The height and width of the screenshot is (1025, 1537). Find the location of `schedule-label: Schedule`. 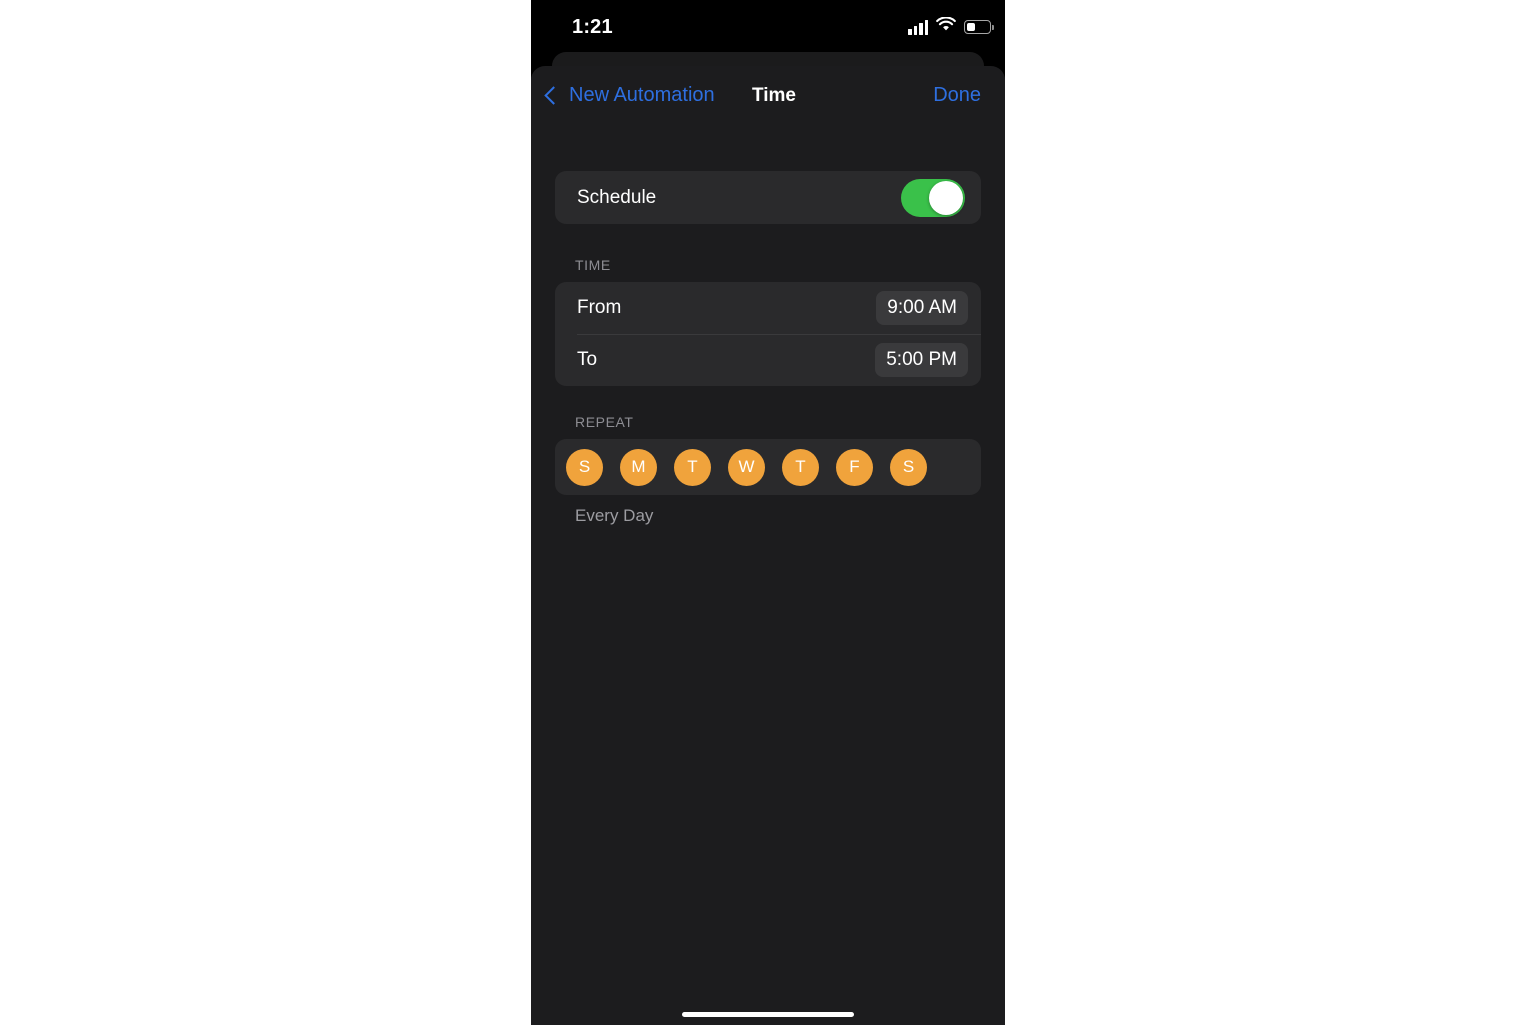

schedule-label: Schedule is located at coordinates (617, 197).